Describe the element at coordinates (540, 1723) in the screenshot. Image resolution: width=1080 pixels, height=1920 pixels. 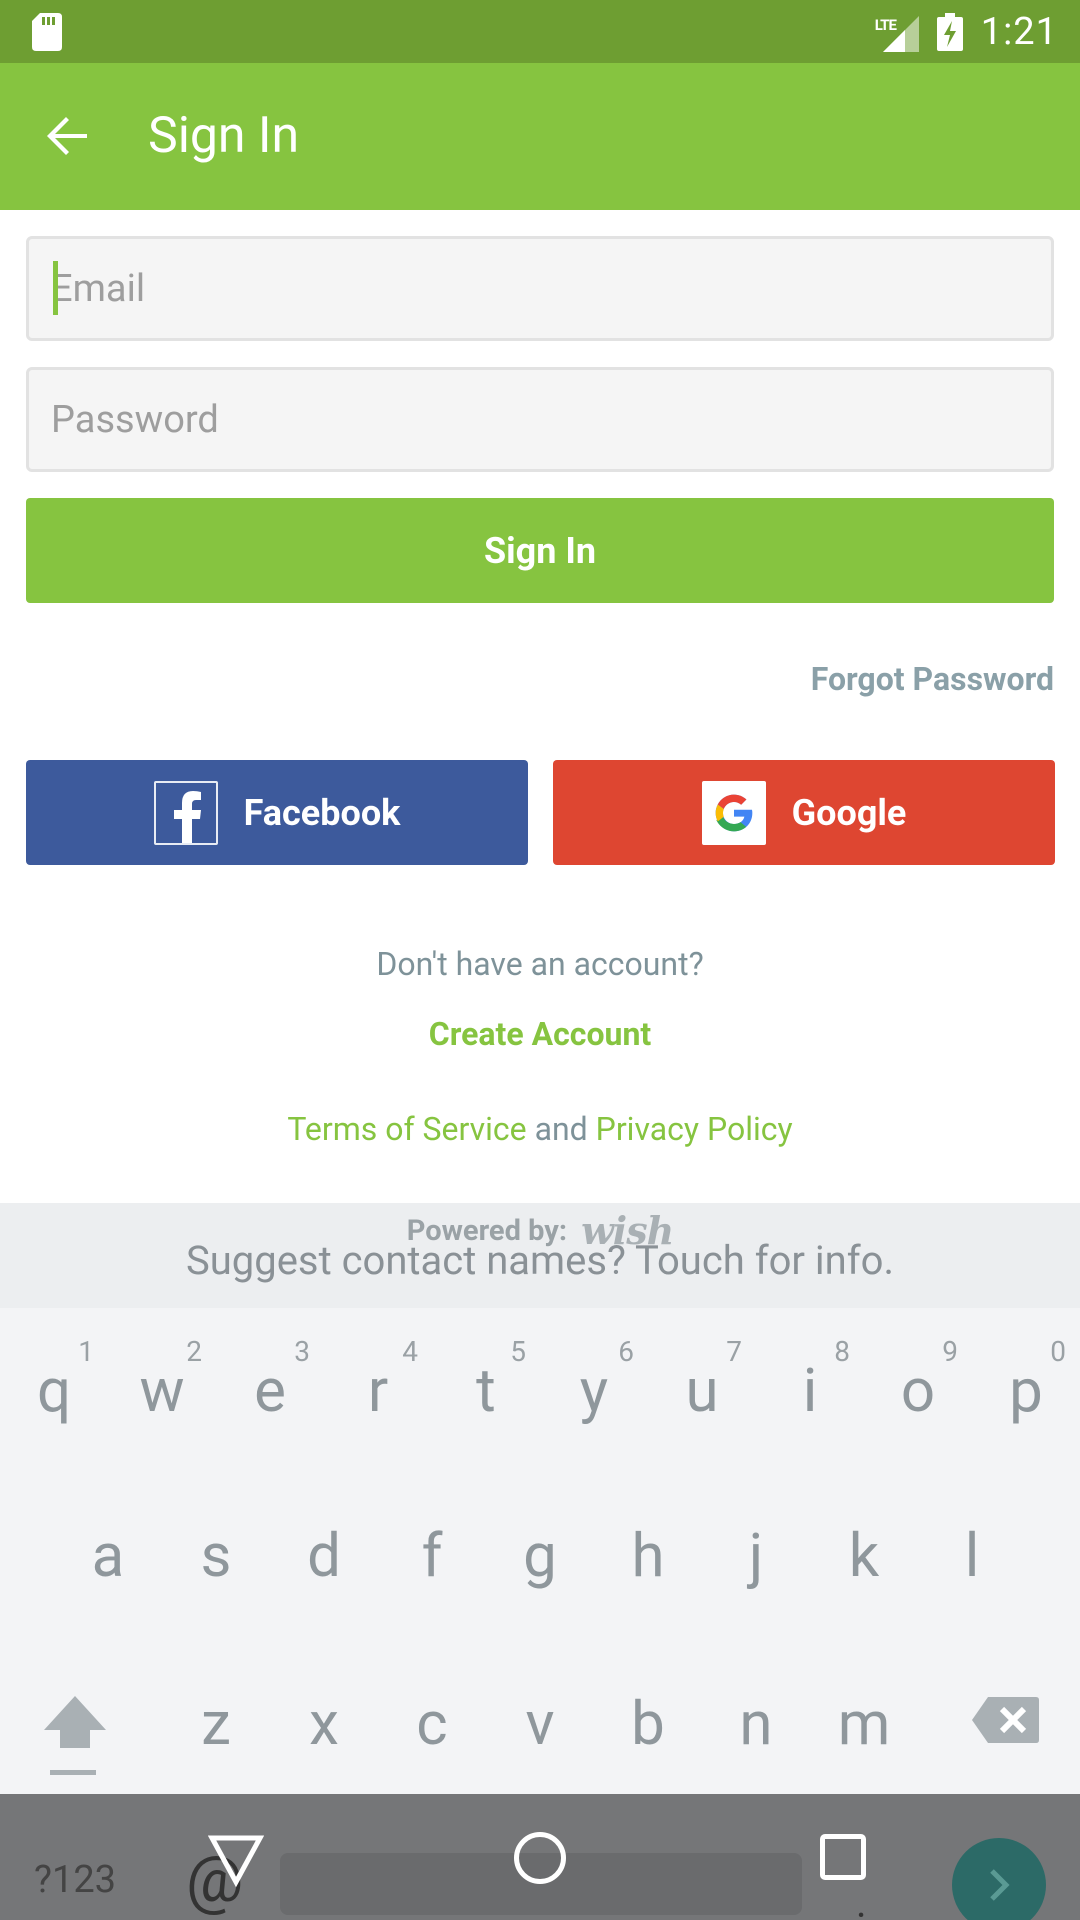
I see `key-v: v` at that location.